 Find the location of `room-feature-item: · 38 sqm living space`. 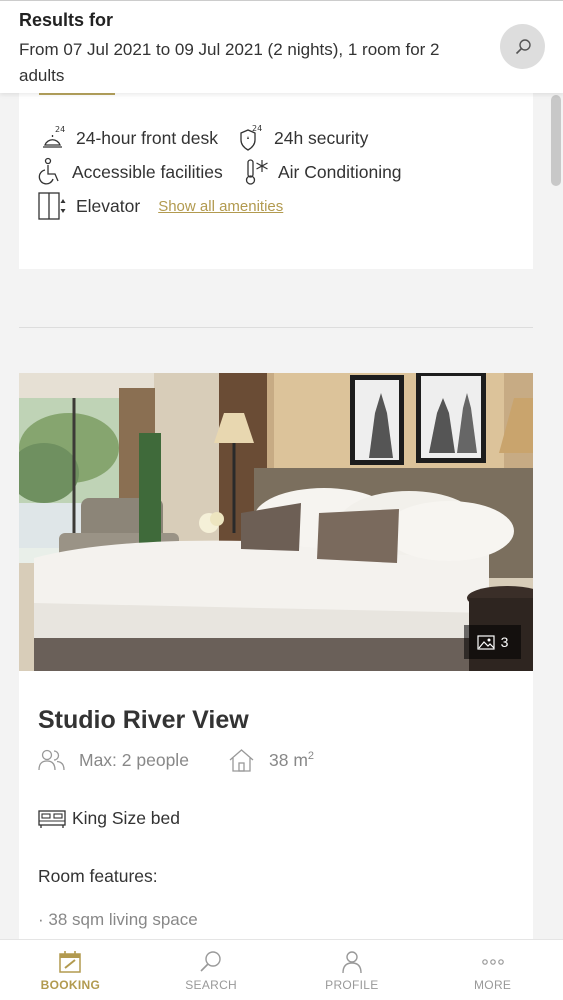

room-feature-item: · 38 sqm living space is located at coordinates (118, 919).